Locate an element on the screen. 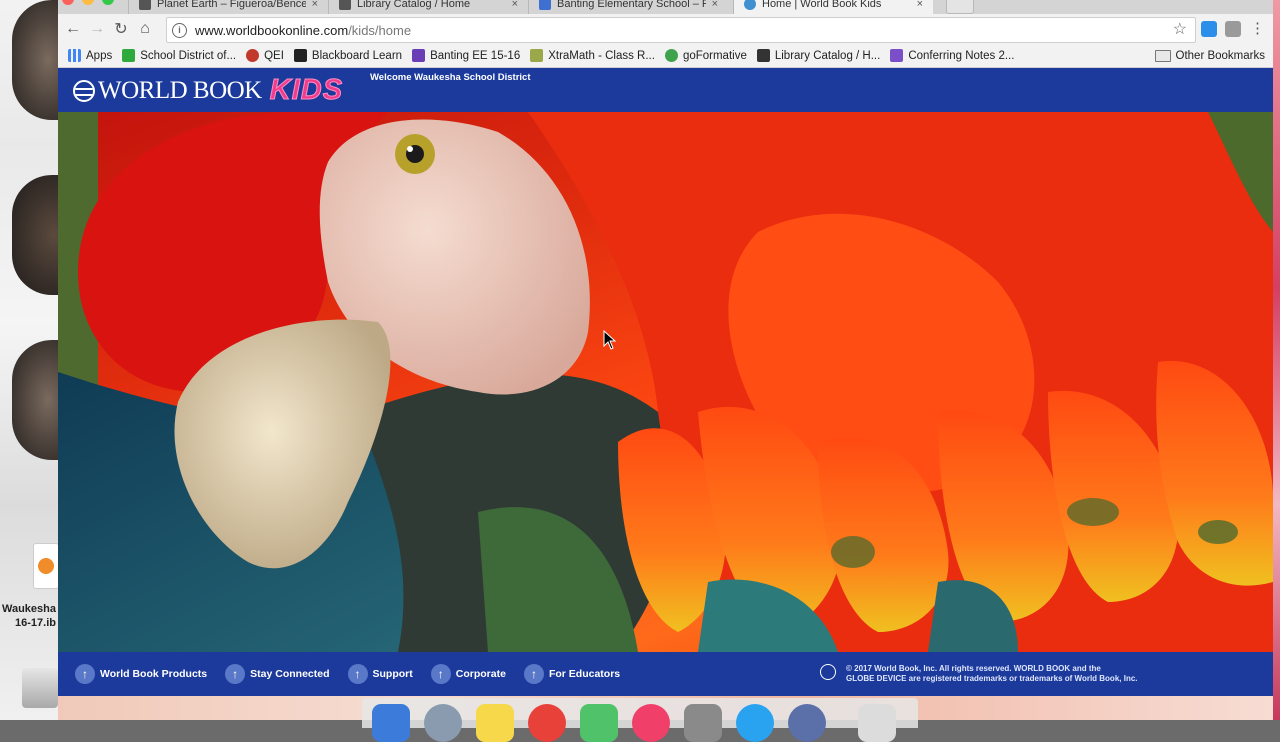 The width and height of the screenshot is (1280, 742). world-book-kids-logo: WORLD BOOK KIDS is located at coordinates (208, 90).